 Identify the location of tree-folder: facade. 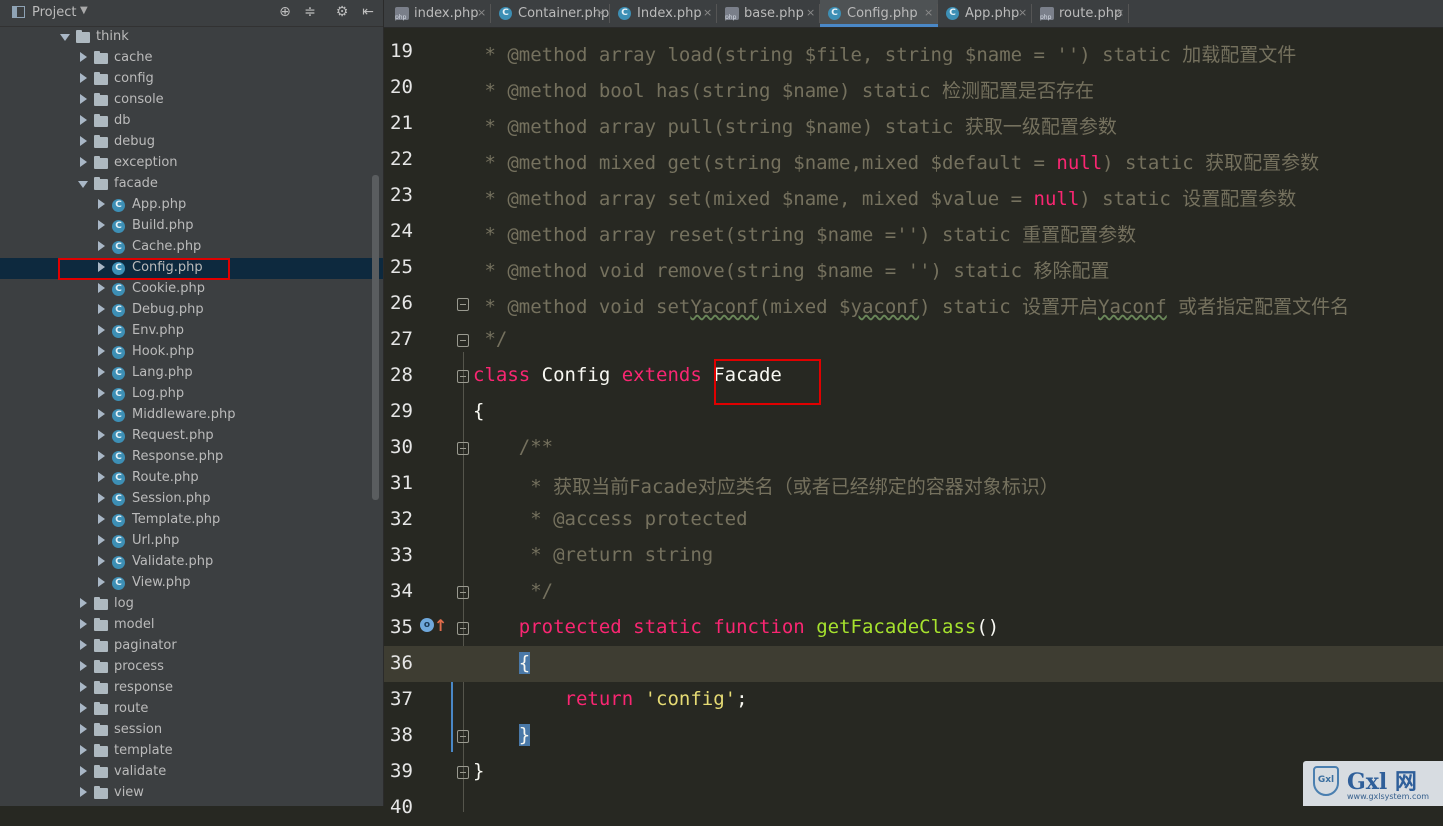
(191, 184).